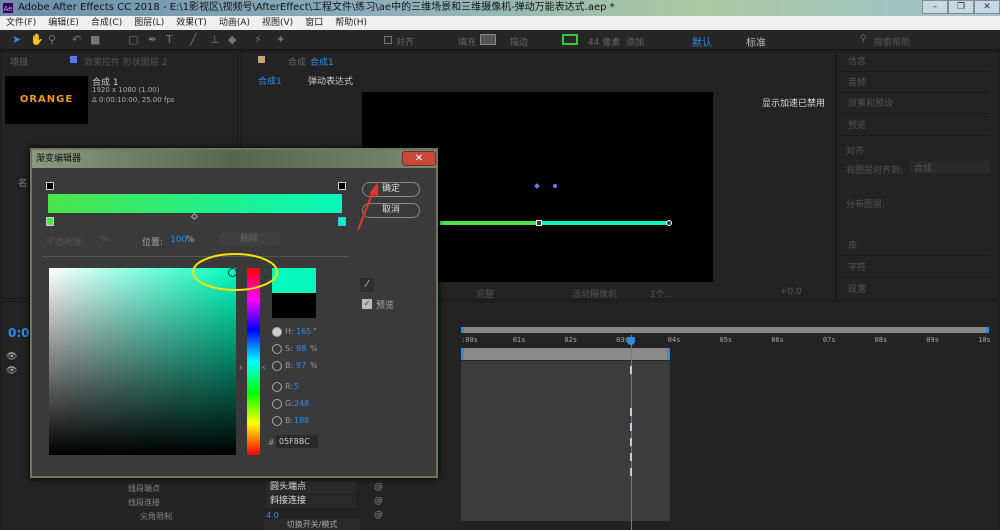 The image size is (1000, 530). Describe the element at coordinates (285, 236) in the screenshot. I see `annotation-overlay` at that location.